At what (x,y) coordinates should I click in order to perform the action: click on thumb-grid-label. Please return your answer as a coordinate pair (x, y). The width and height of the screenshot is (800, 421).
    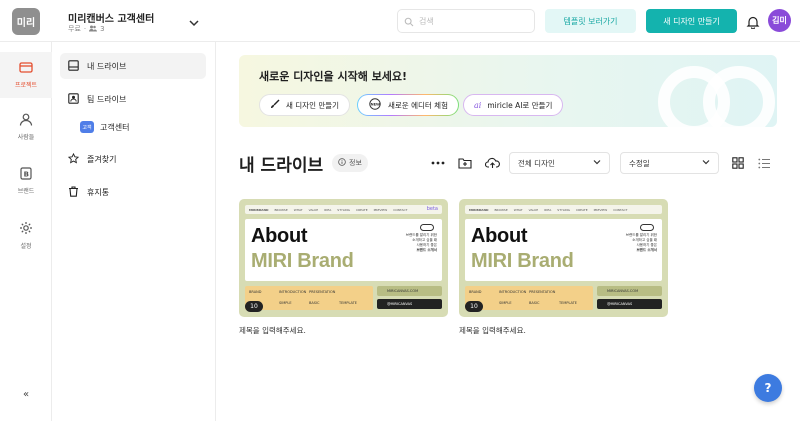
    Looking at the image, I should click on (574, 292).